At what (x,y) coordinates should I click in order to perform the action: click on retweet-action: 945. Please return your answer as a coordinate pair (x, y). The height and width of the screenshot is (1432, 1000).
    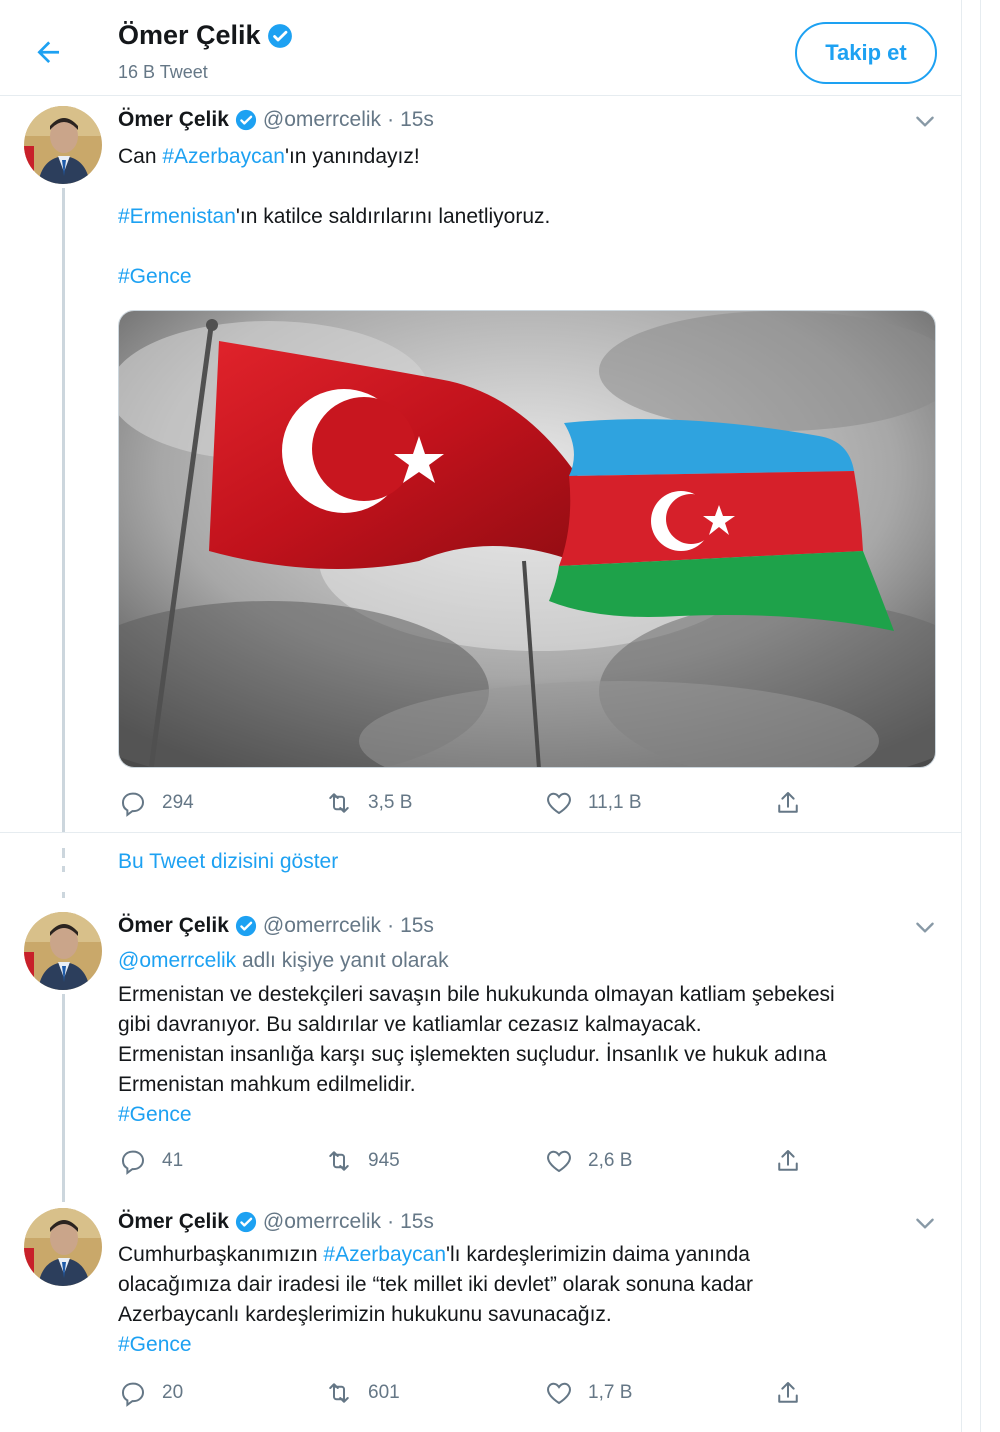
    Looking at the image, I should click on (362, 1161).